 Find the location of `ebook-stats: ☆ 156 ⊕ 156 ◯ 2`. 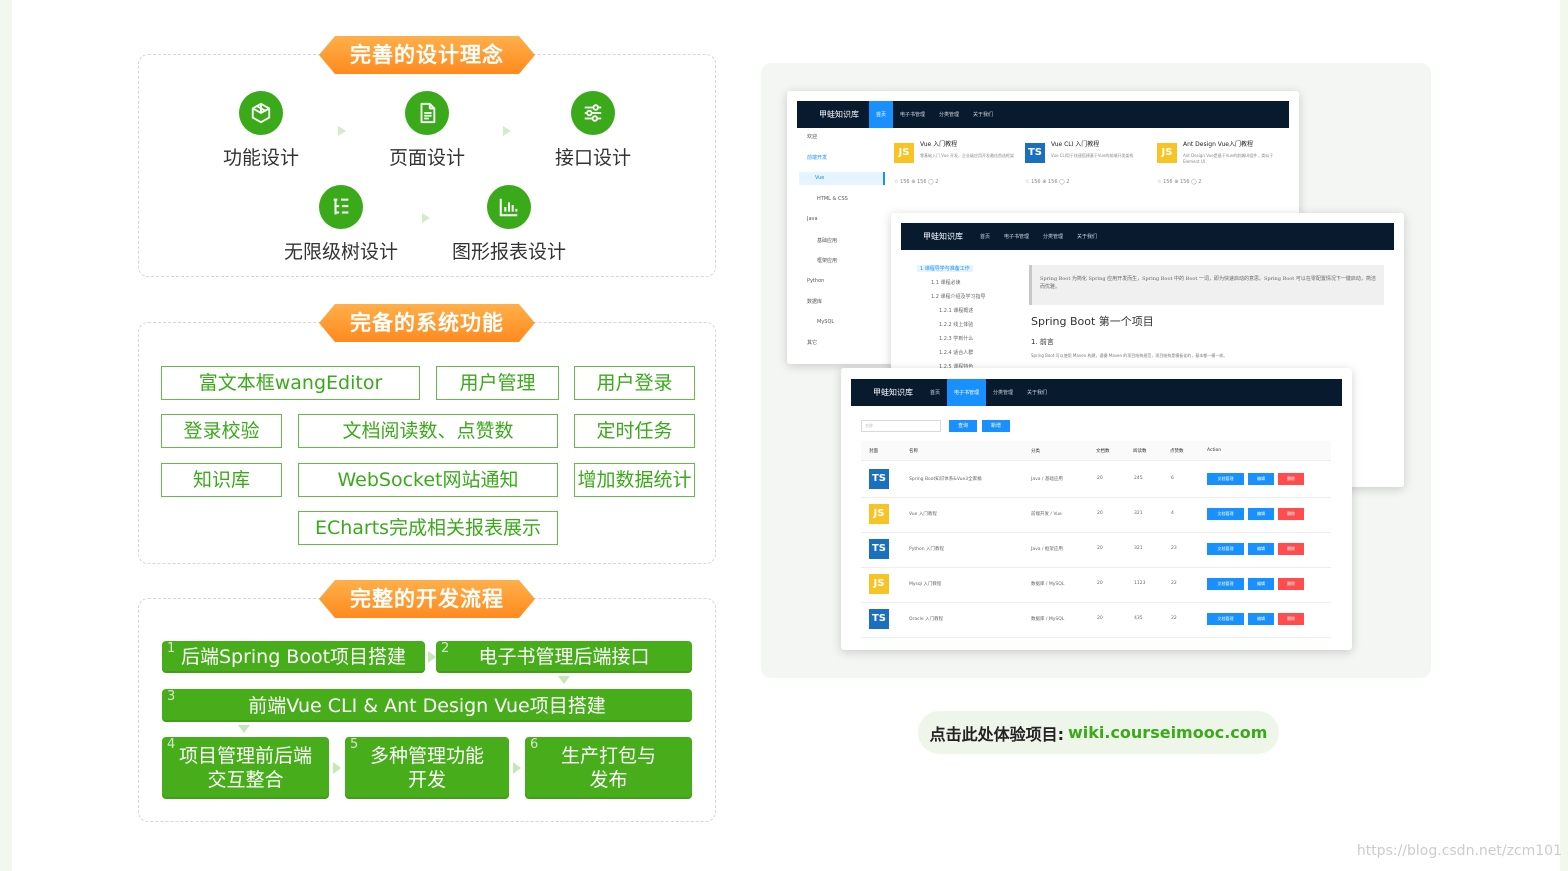

ebook-stats: ☆ 156 ⊕ 156 ◯ 2 is located at coordinates (1047, 182).